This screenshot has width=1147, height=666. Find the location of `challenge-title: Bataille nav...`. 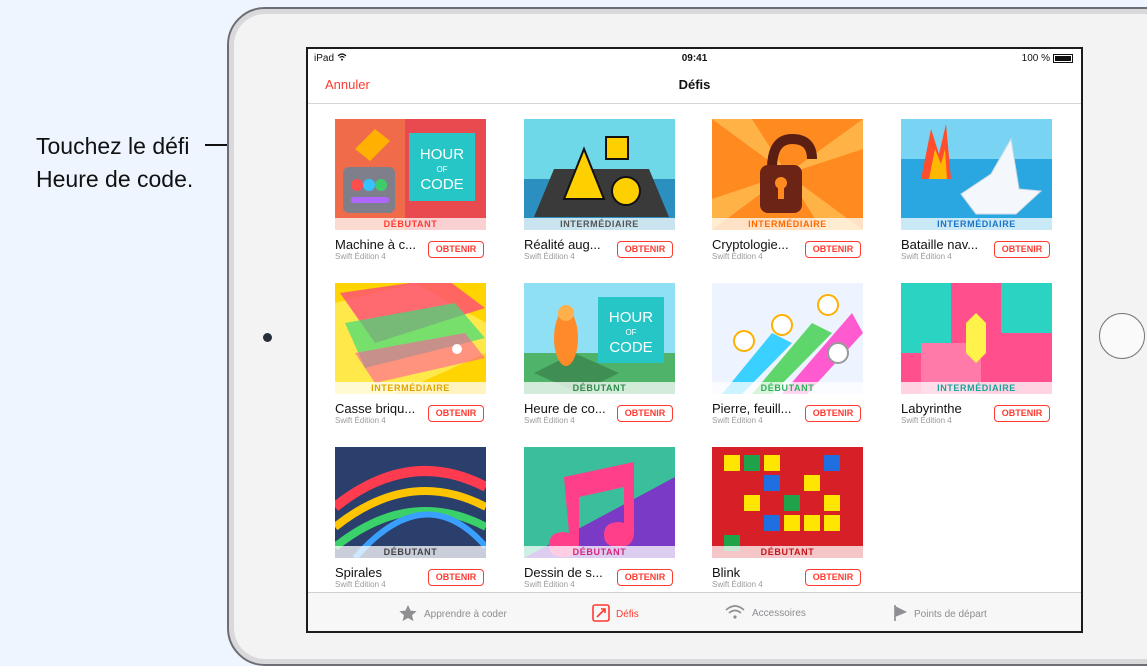

challenge-title: Bataille nav... is located at coordinates (940, 244).